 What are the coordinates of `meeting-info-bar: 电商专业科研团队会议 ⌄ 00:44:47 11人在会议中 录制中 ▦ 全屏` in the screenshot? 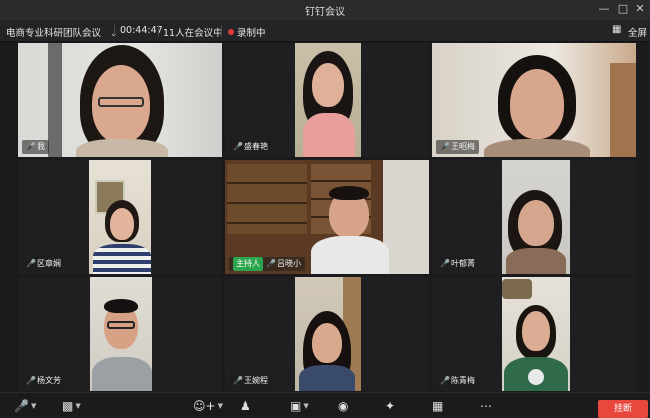 It's located at (325, 31).